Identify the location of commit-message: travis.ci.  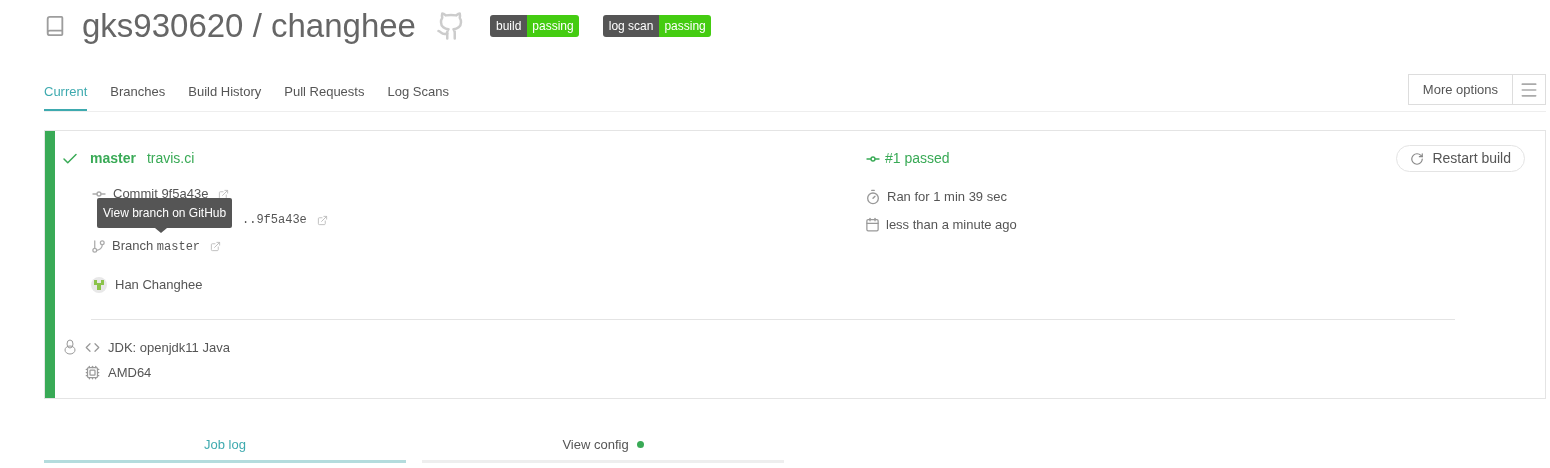
(170, 158).